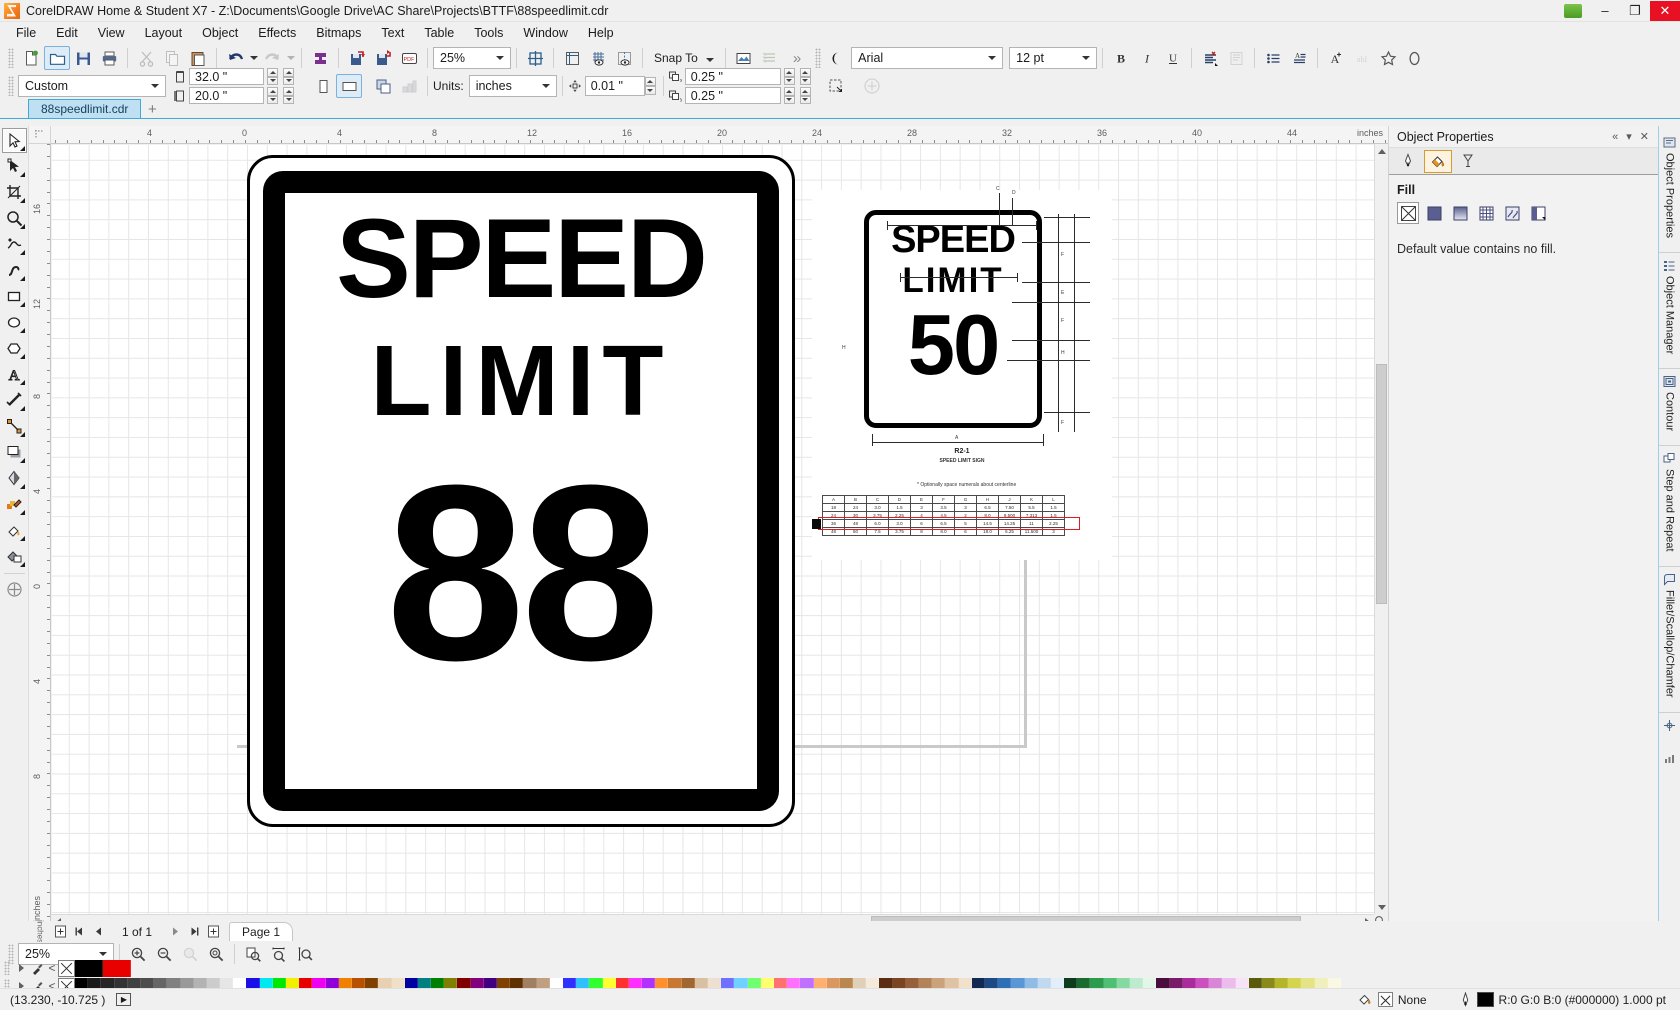  Describe the element at coordinates (797, 58) in the screenshot. I see `toolbar-overflow-button: »` at that location.